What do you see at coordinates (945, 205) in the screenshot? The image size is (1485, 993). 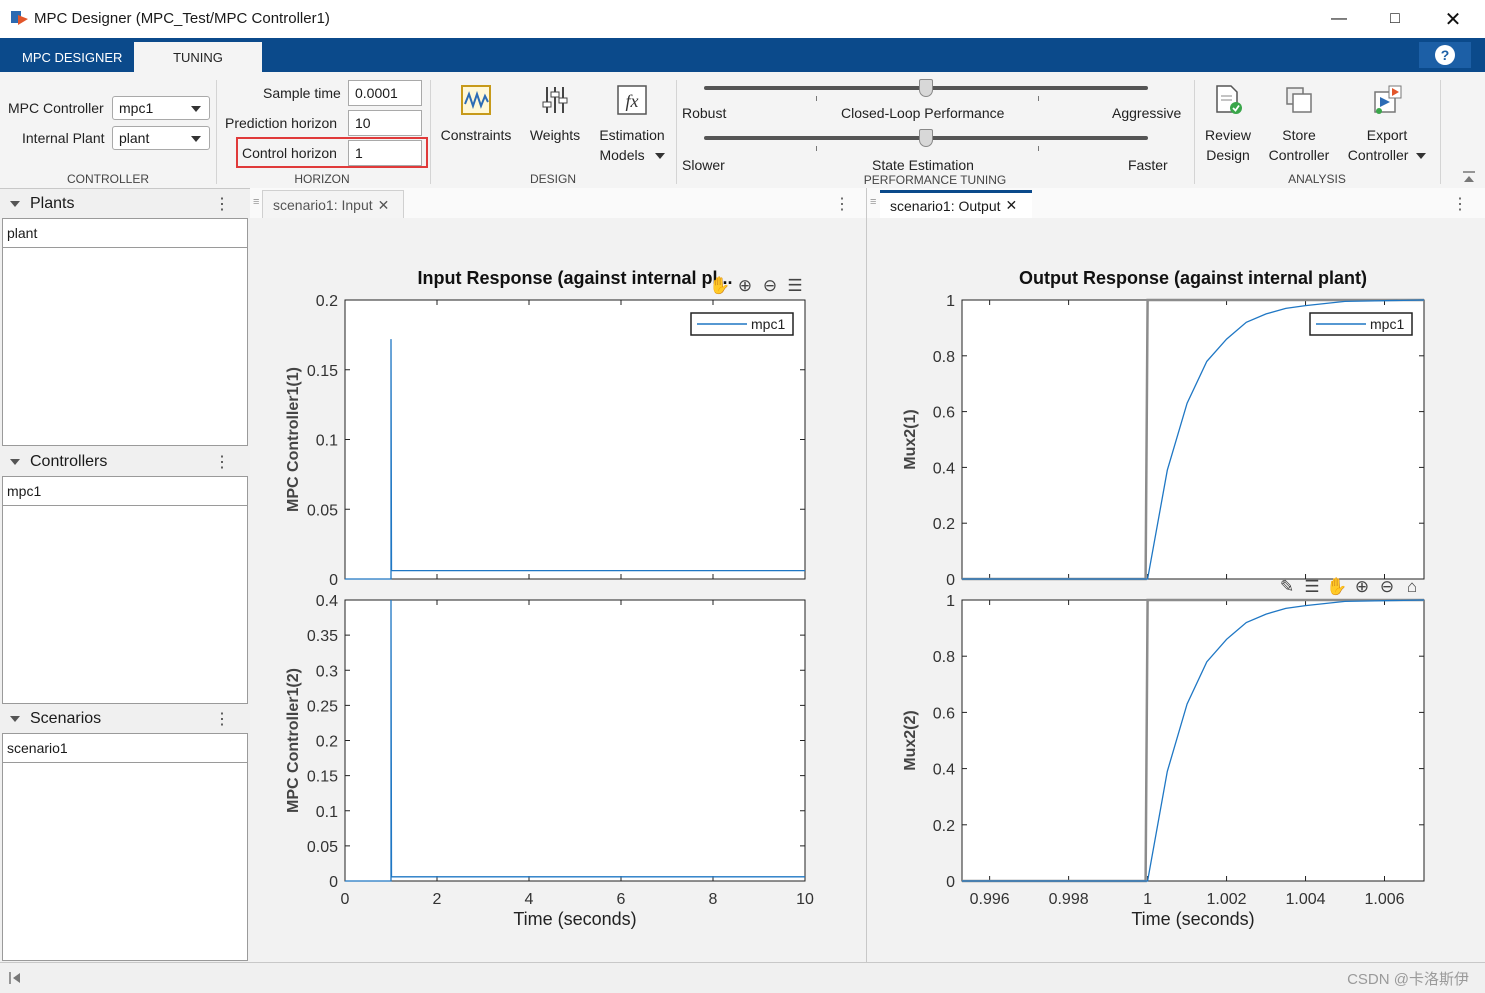 I see `tab-output-label: scenario1: Output` at bounding box center [945, 205].